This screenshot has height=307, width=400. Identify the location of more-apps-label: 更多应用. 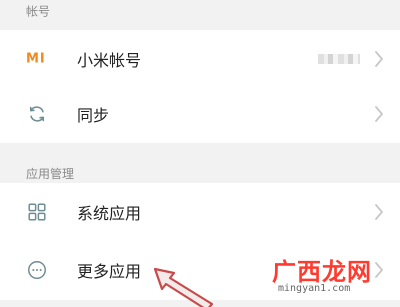
(109, 271).